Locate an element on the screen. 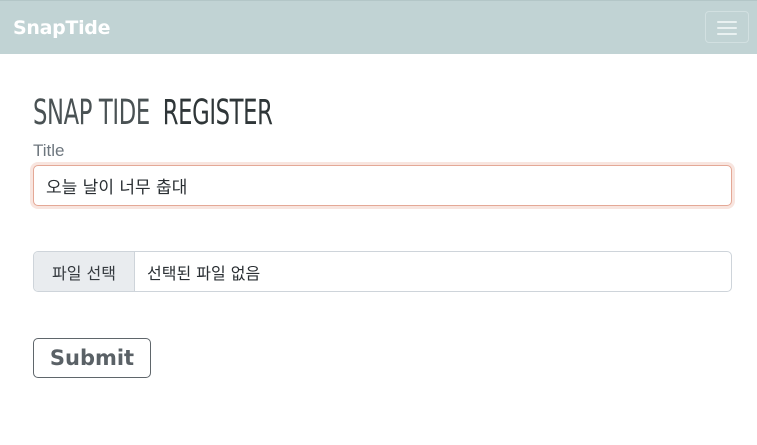 The image size is (757, 445). title-input is located at coordinates (382, 185).